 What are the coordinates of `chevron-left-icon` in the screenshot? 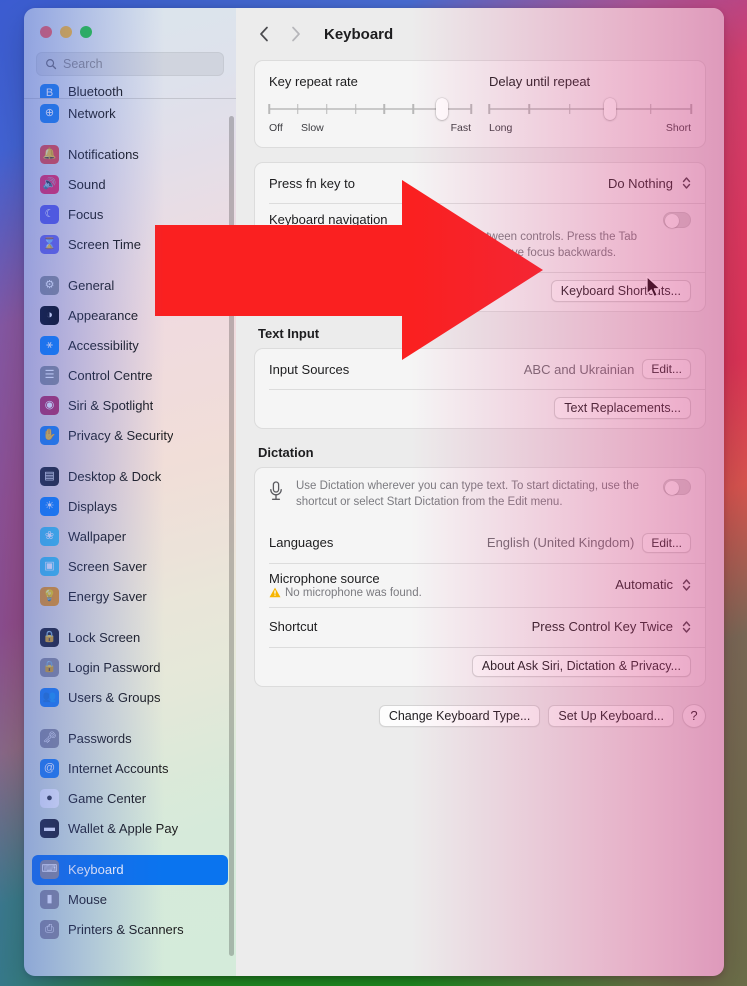 It's located at (264, 34).